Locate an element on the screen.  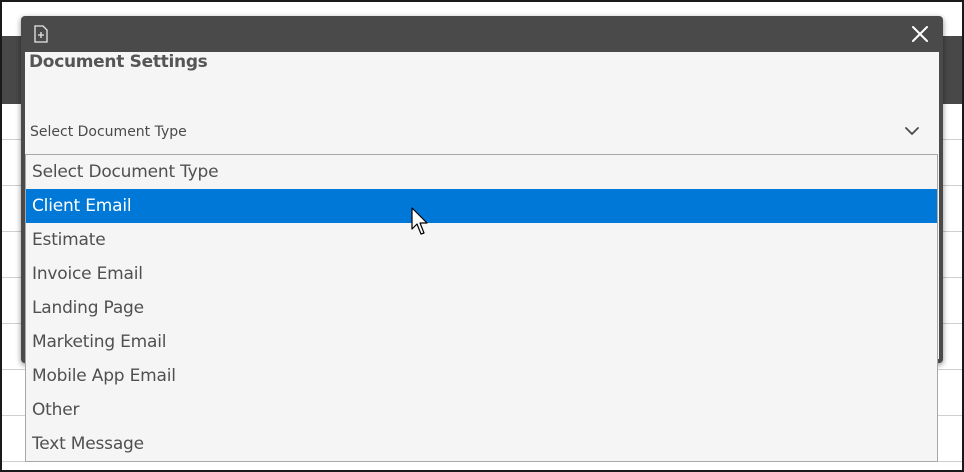
document-type-select-value: Select Document Type is located at coordinates (108, 132).